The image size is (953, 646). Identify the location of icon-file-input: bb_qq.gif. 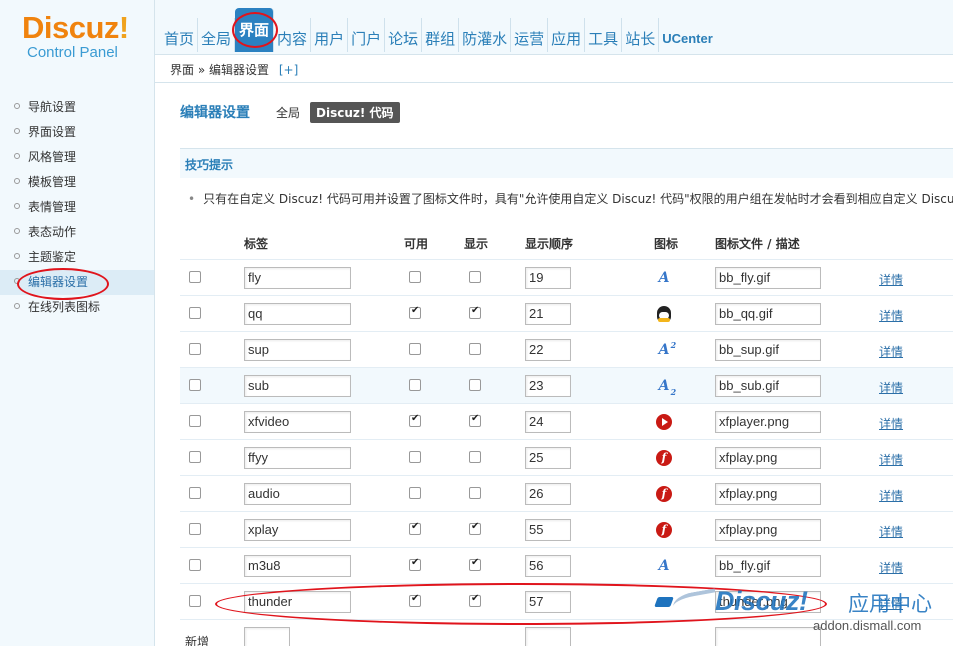
(768, 314).